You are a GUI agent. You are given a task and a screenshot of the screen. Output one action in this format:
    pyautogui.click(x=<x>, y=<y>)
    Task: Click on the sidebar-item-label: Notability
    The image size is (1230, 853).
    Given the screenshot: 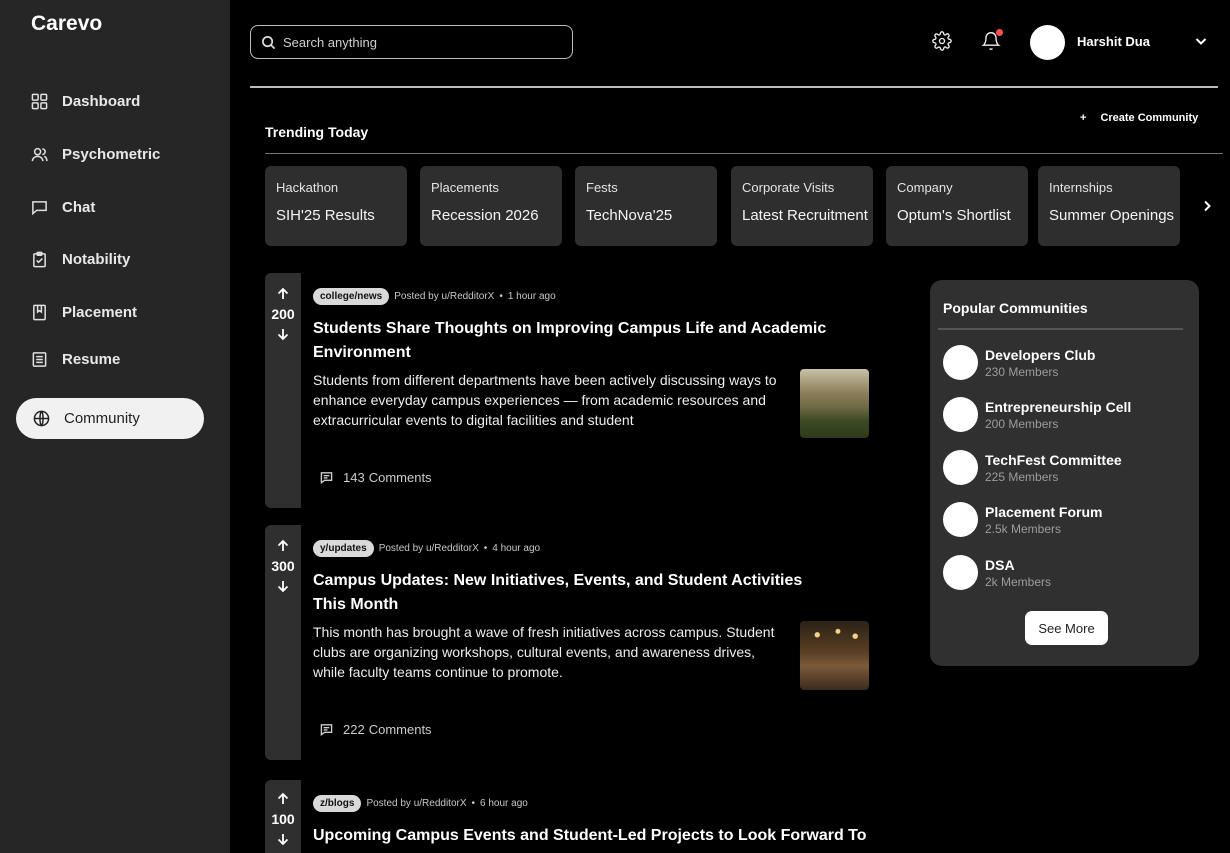 What is the action you would take?
    pyautogui.click(x=96, y=259)
    